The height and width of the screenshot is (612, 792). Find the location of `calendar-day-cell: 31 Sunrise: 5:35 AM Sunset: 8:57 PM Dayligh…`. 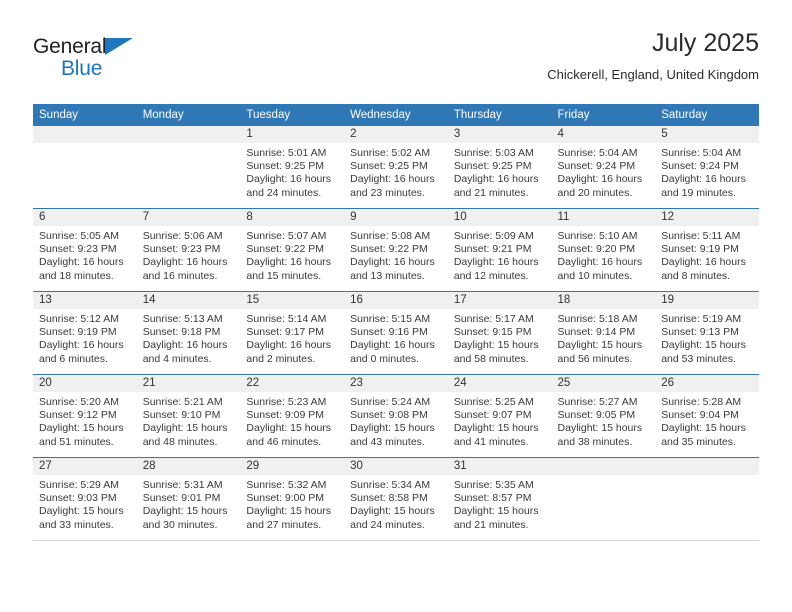

calendar-day-cell: 31 Sunrise: 5:35 AM Sunset: 8:57 PM Dayligh… is located at coordinates (499, 499).